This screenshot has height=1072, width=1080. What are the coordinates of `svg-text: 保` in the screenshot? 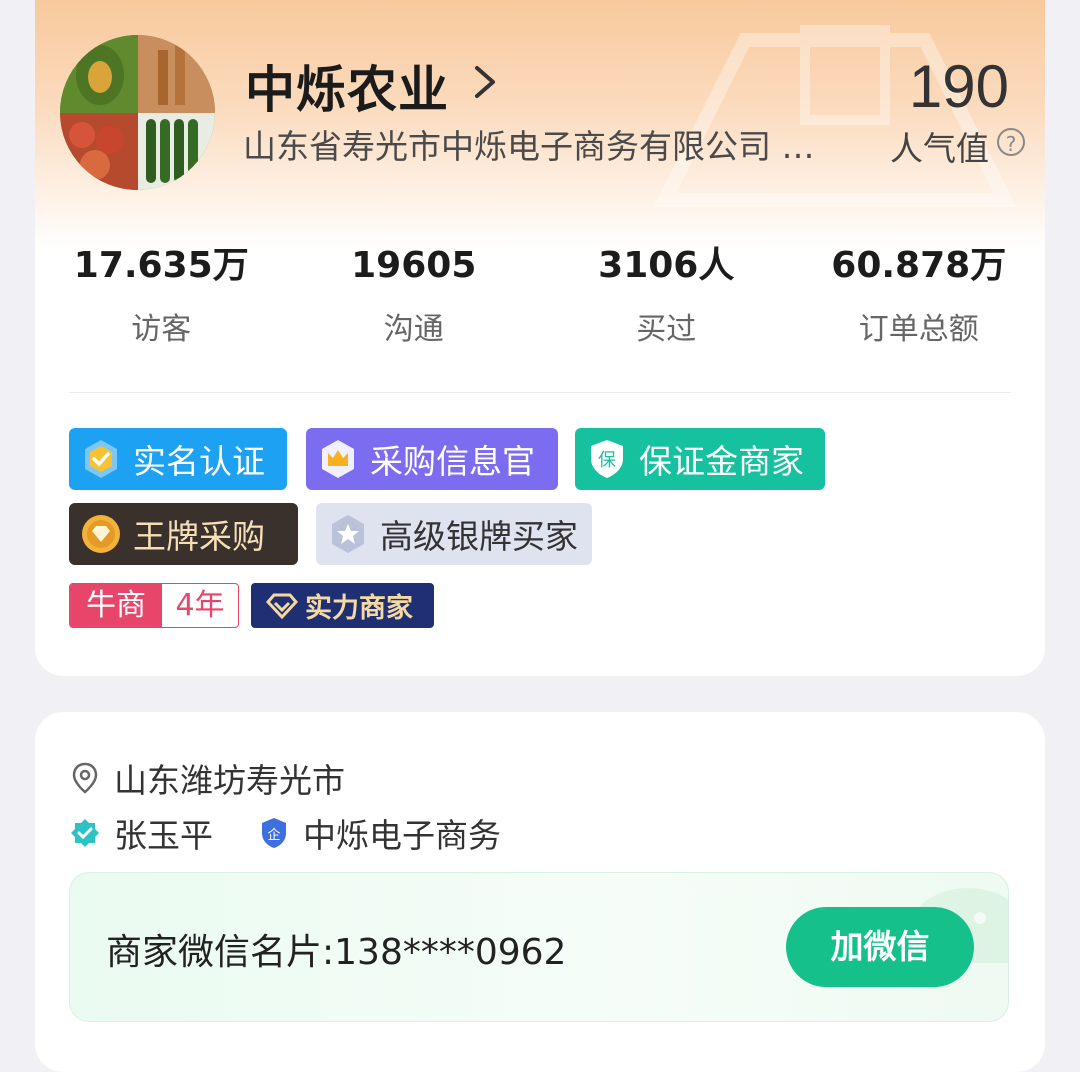 It's located at (607, 460).